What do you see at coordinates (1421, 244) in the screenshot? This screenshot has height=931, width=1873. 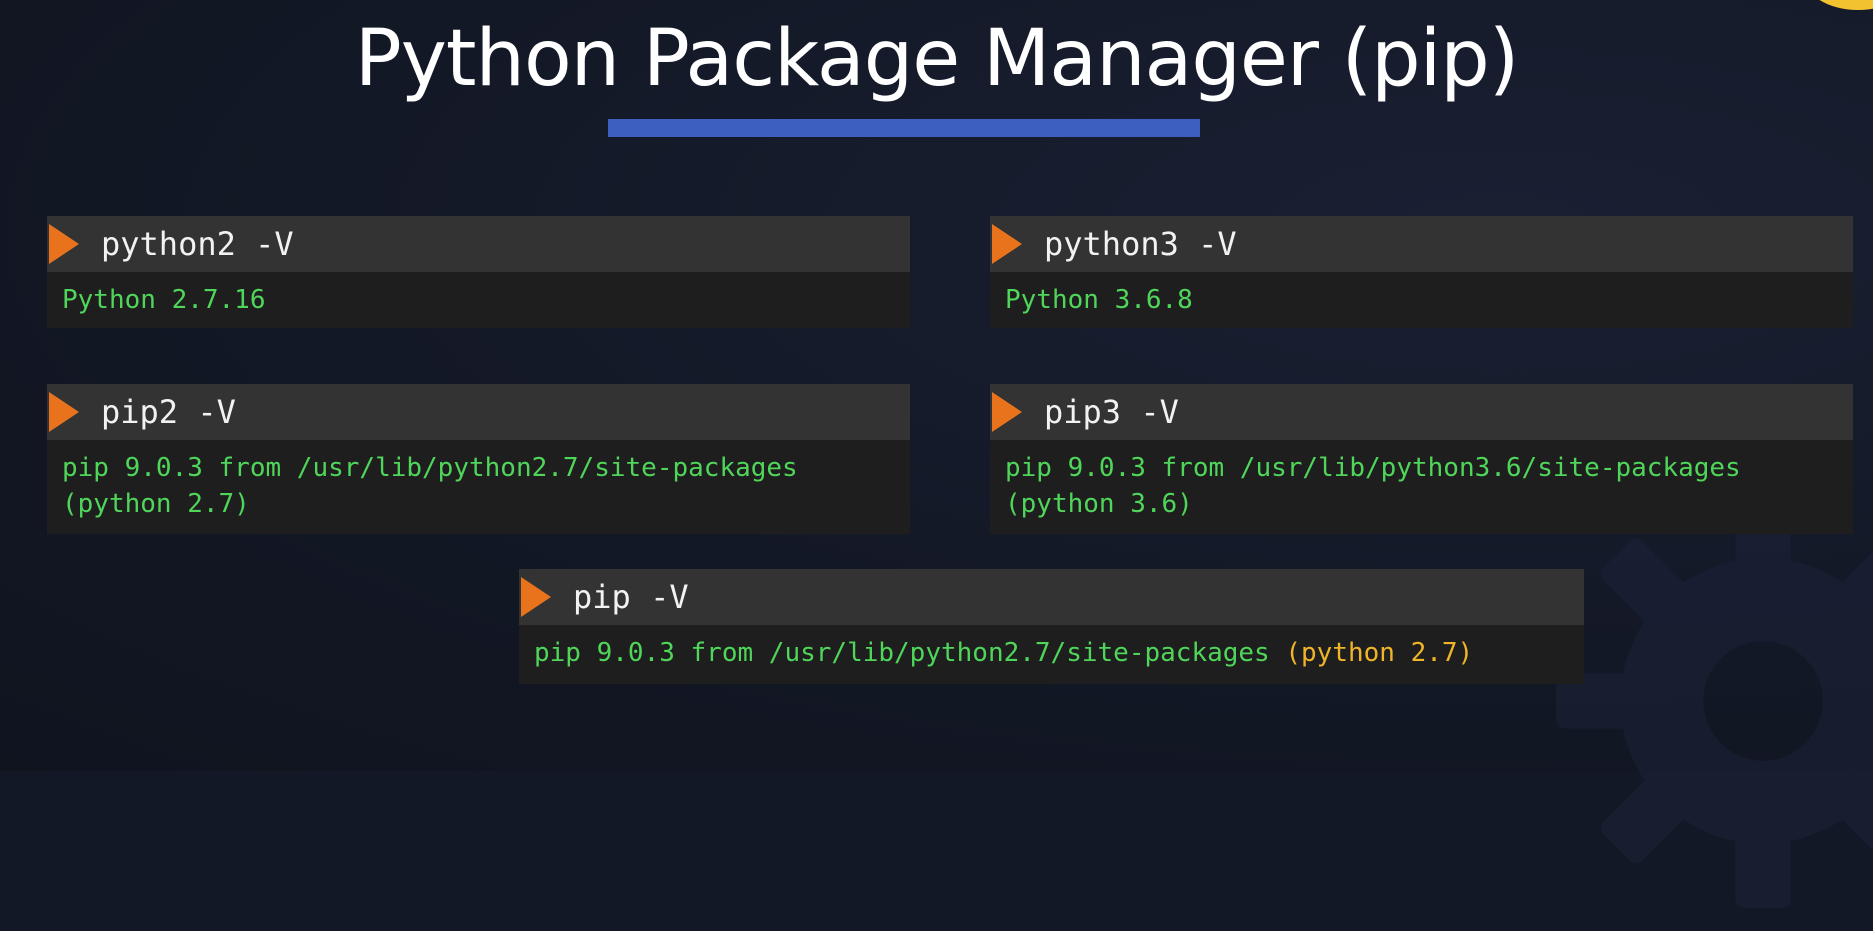 I see `command-bar: python3 -V` at bounding box center [1421, 244].